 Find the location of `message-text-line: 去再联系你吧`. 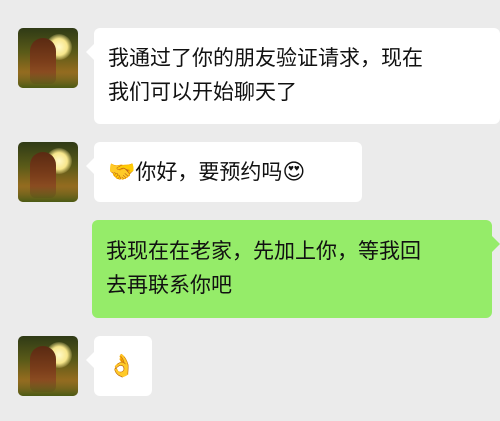

message-text-line: 去再联系你吧 is located at coordinates (169, 285).